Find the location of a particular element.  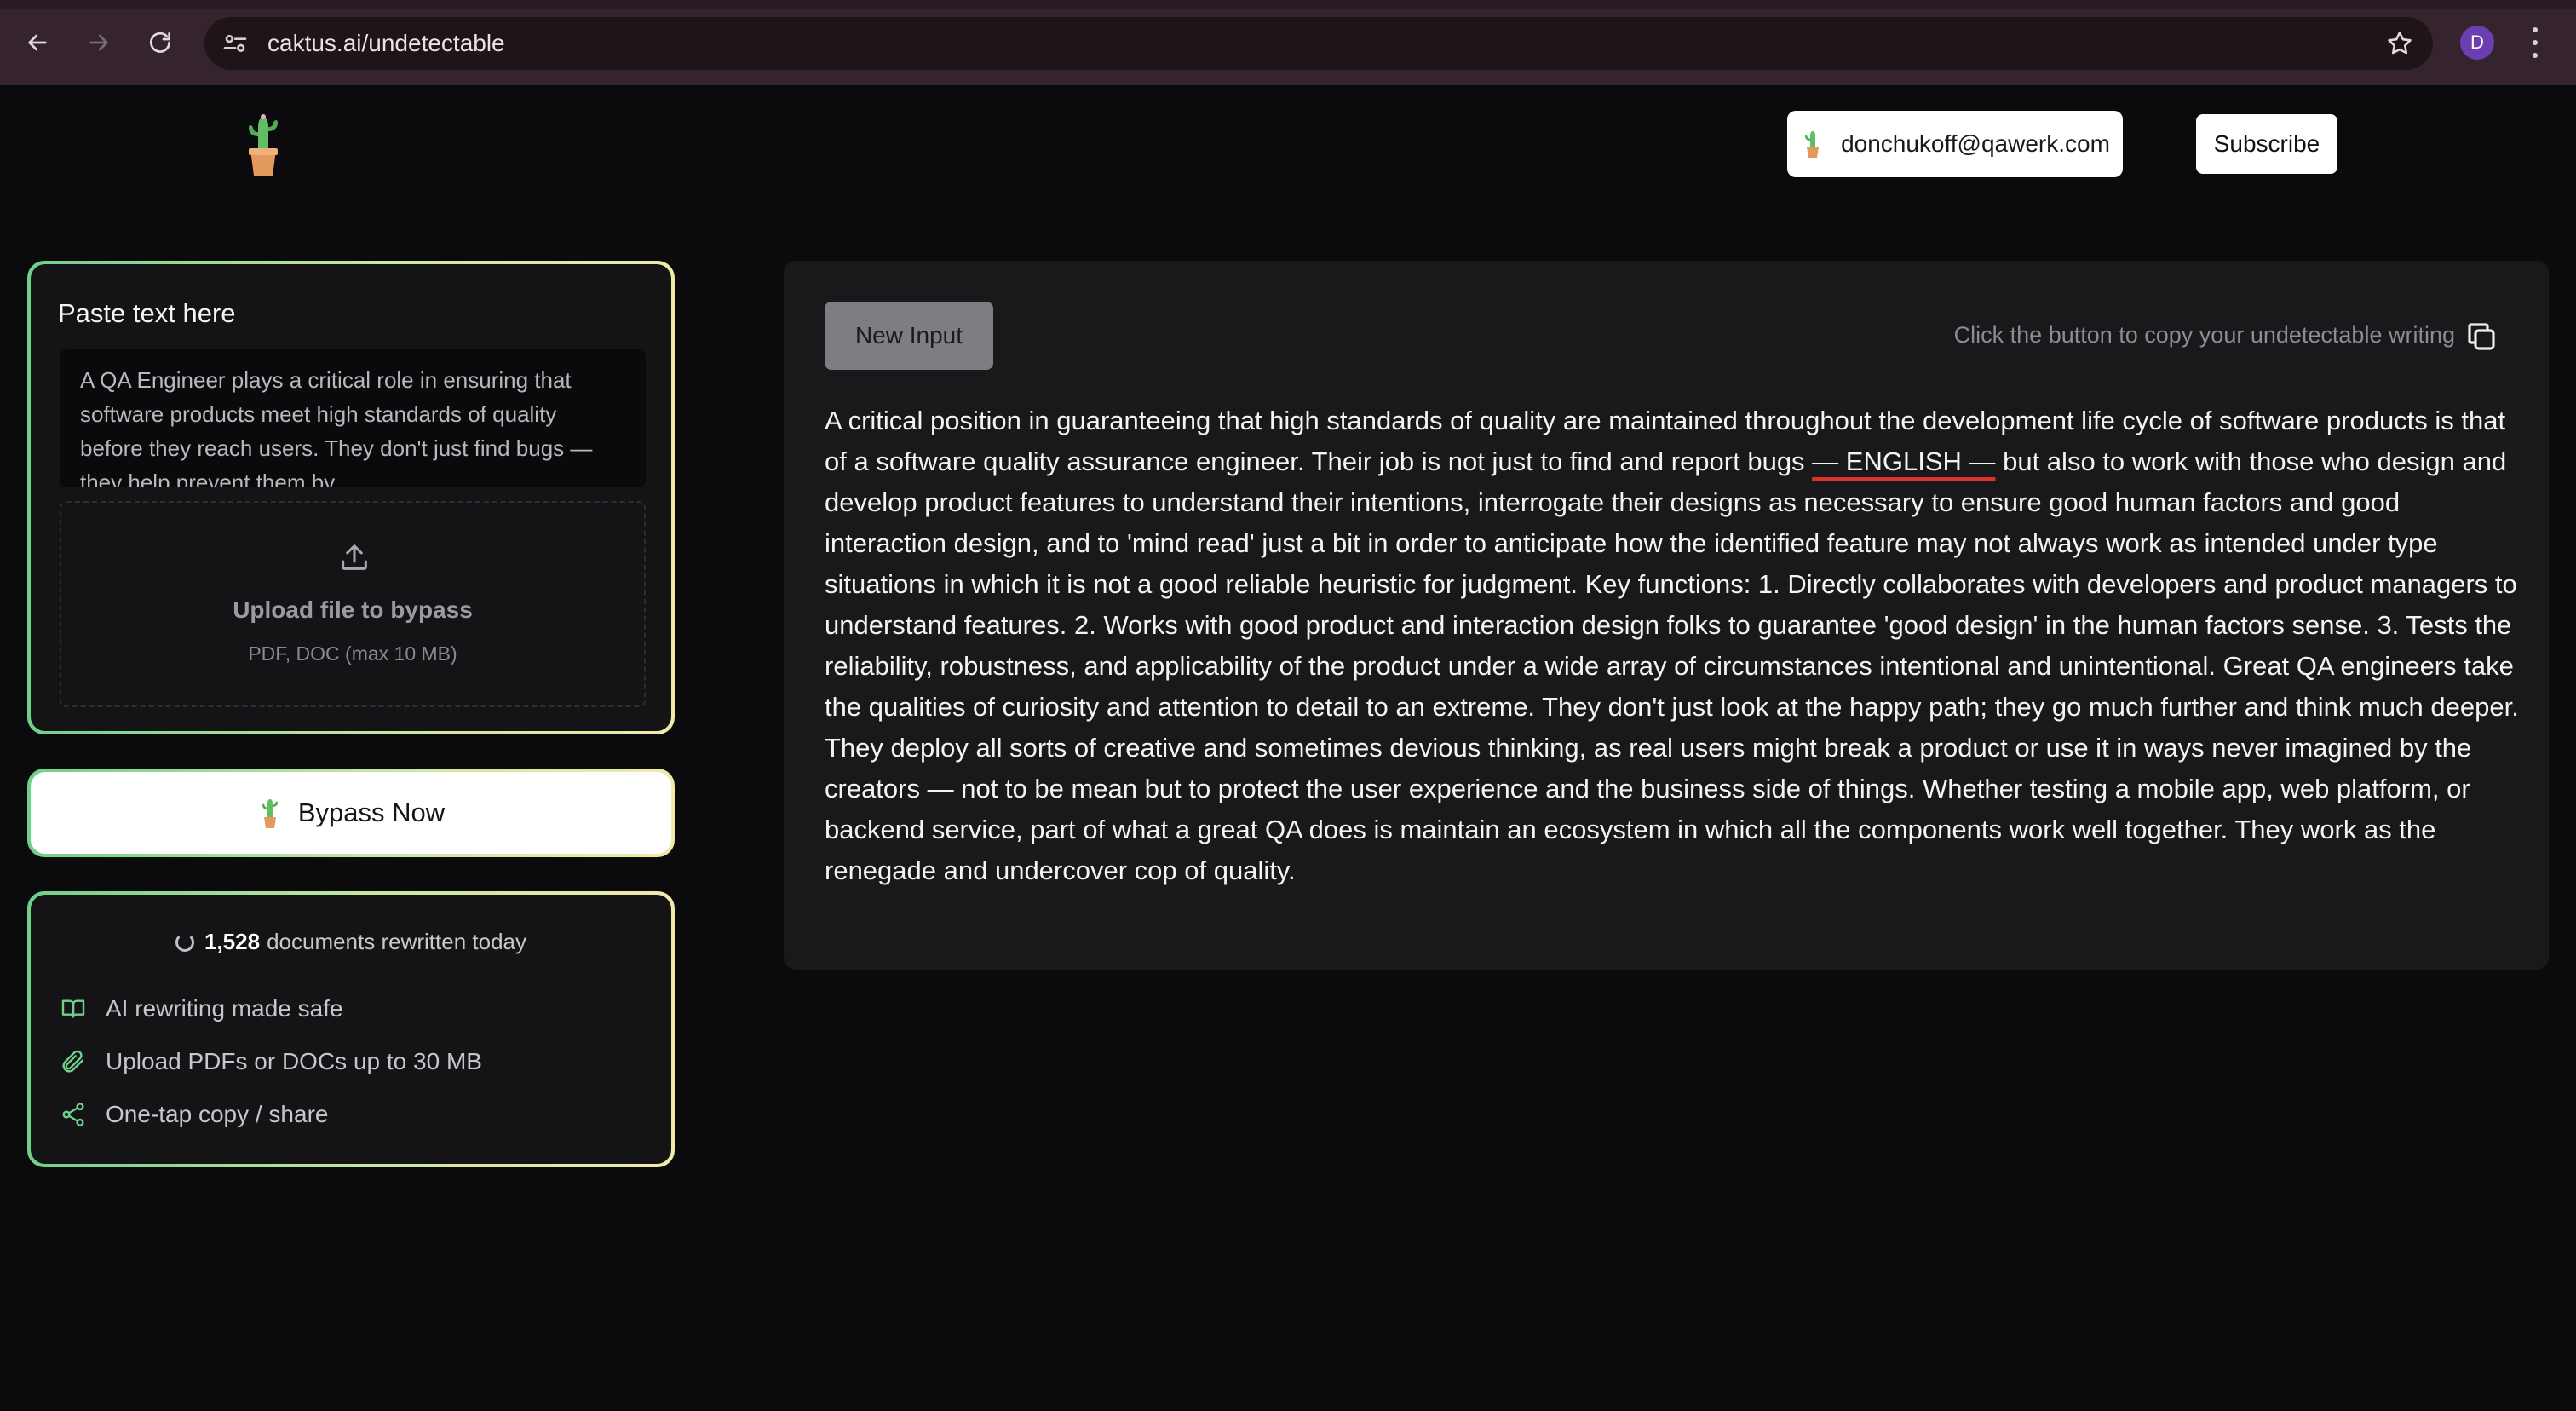

flagged-phrase: — ENGLISH — is located at coordinates (1904, 461).